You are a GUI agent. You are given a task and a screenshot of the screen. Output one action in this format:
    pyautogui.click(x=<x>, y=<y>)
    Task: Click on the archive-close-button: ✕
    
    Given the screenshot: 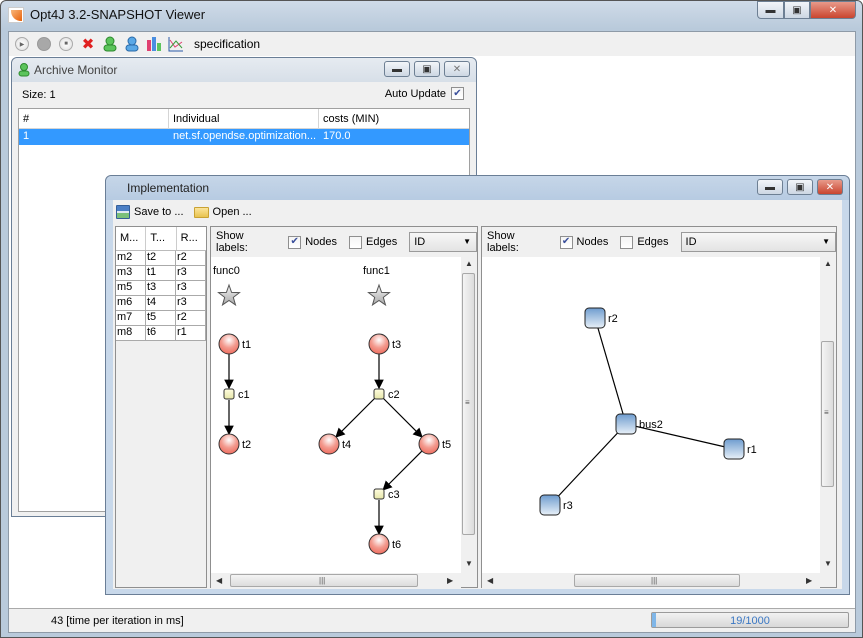 What is the action you would take?
    pyautogui.click(x=457, y=69)
    